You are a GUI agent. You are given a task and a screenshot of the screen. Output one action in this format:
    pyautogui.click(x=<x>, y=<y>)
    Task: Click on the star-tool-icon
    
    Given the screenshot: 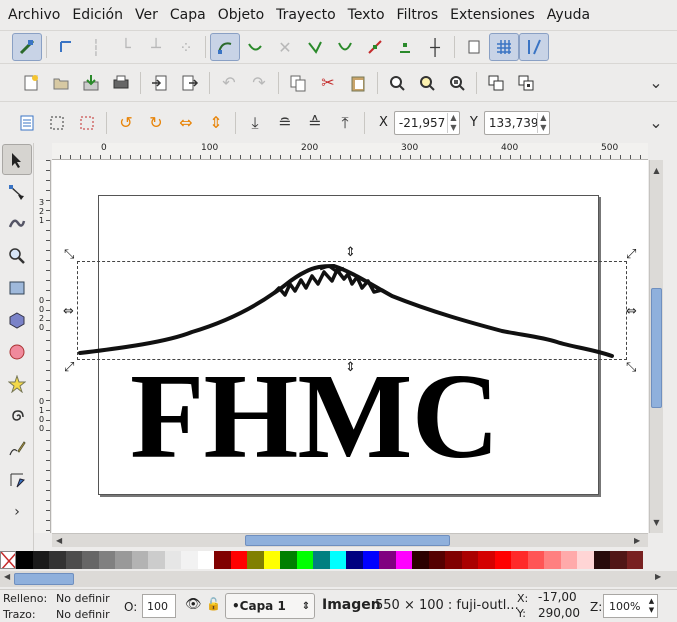 What is the action you would take?
    pyautogui.click(x=17, y=383)
    